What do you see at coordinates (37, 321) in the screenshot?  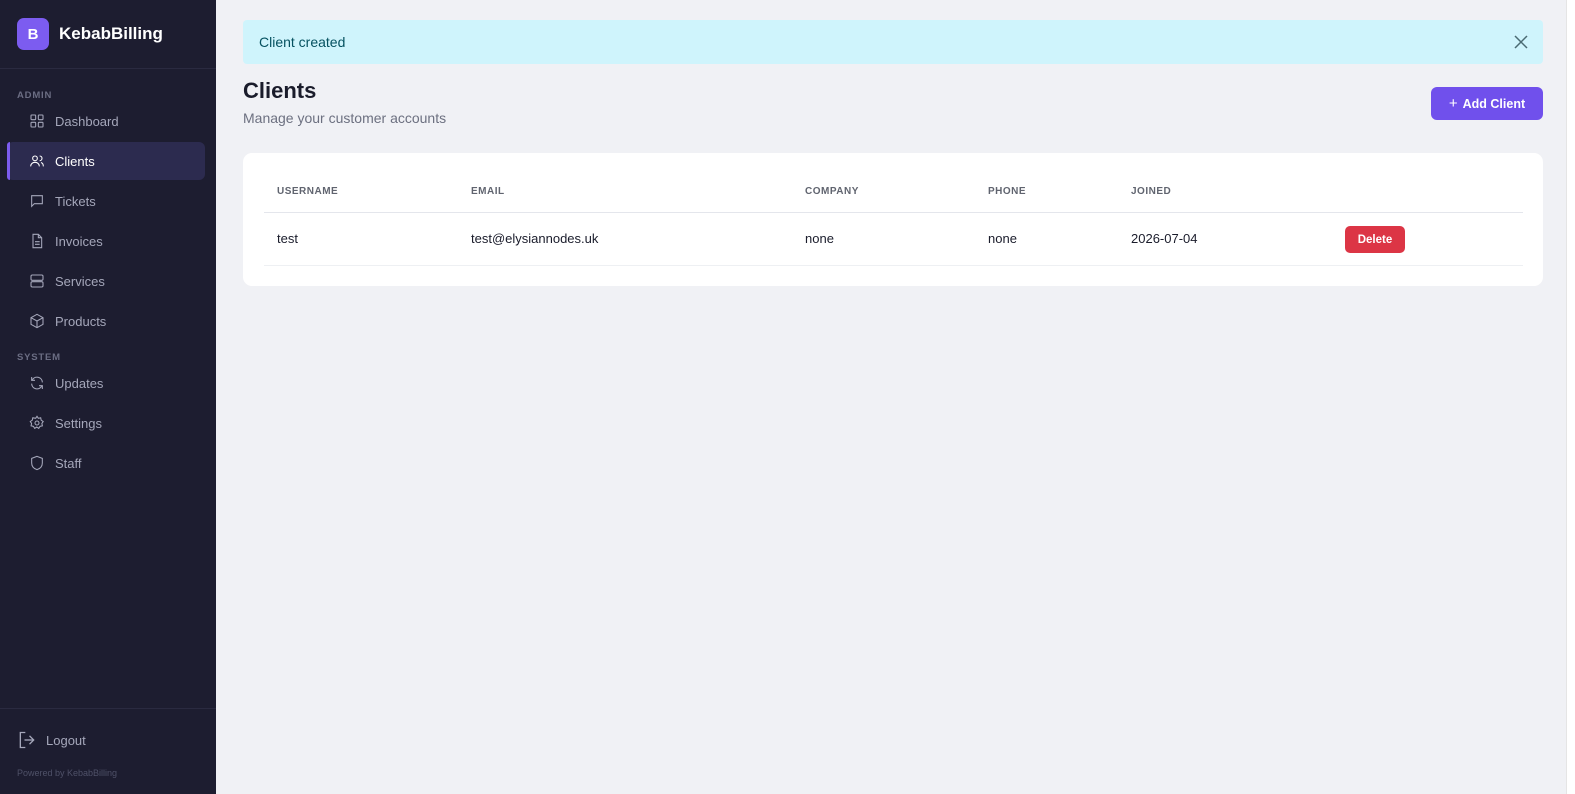 I see `package-icon` at bounding box center [37, 321].